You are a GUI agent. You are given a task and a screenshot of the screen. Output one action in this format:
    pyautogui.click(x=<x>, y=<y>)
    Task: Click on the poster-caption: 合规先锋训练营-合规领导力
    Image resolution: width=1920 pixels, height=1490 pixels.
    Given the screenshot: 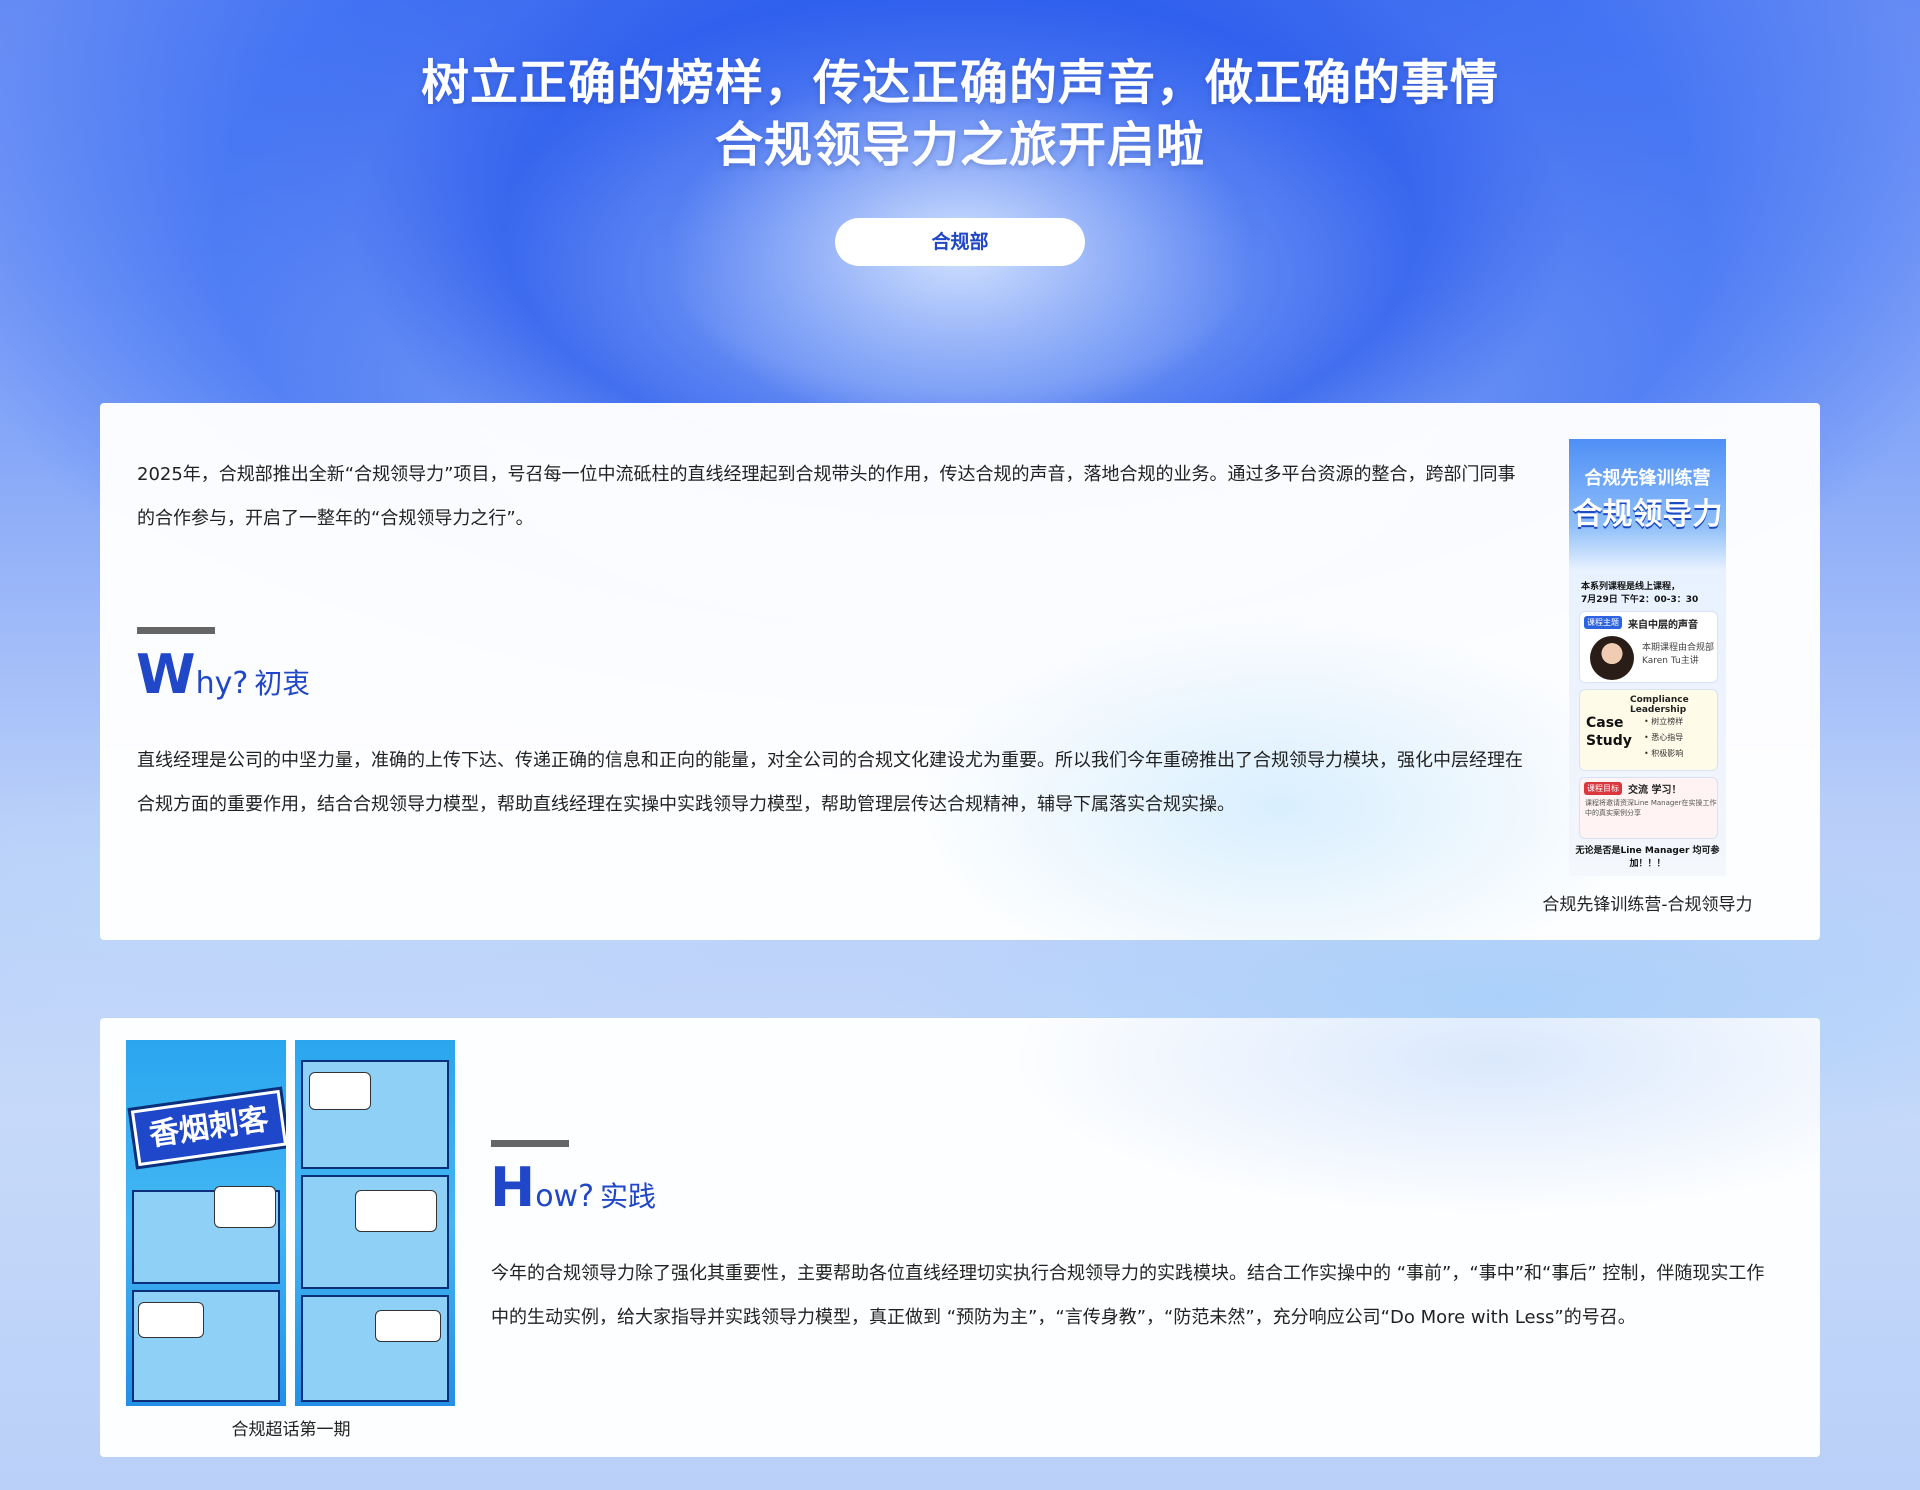 What is the action you would take?
    pyautogui.click(x=1647, y=905)
    